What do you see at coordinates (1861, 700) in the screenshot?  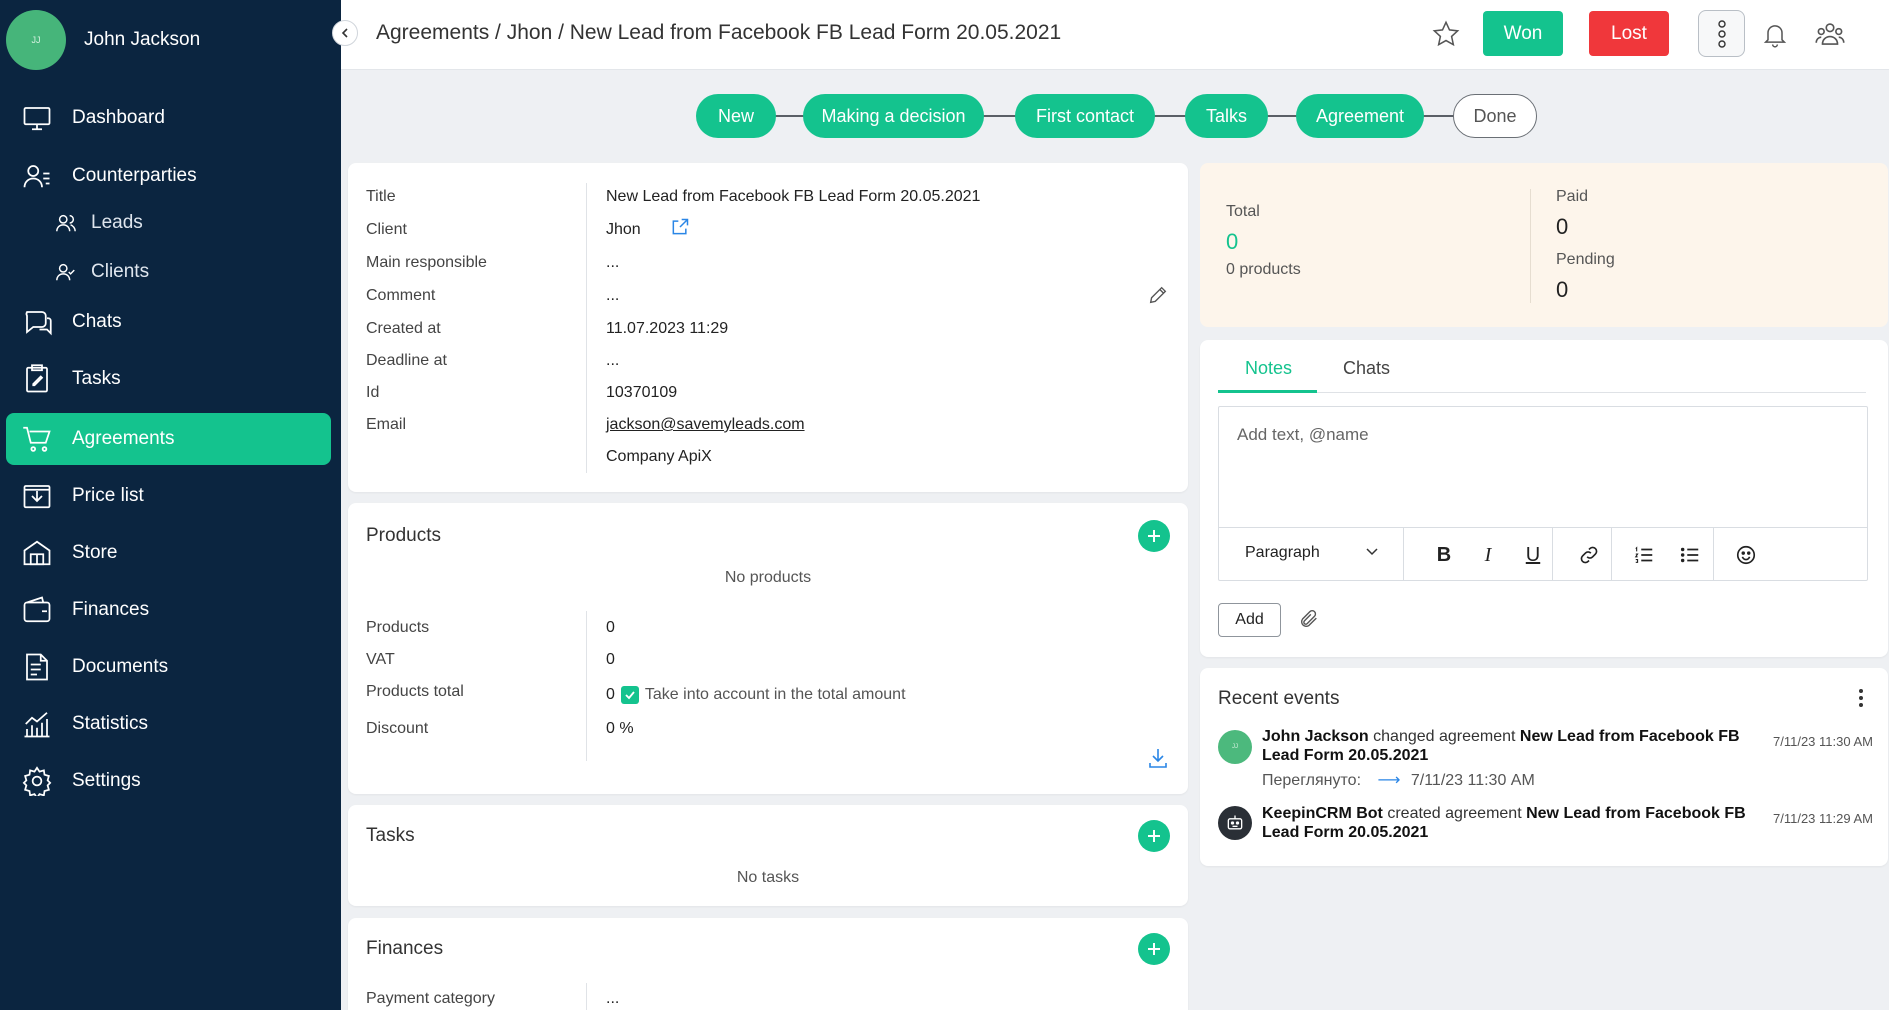 I see `kebab-icon` at bounding box center [1861, 700].